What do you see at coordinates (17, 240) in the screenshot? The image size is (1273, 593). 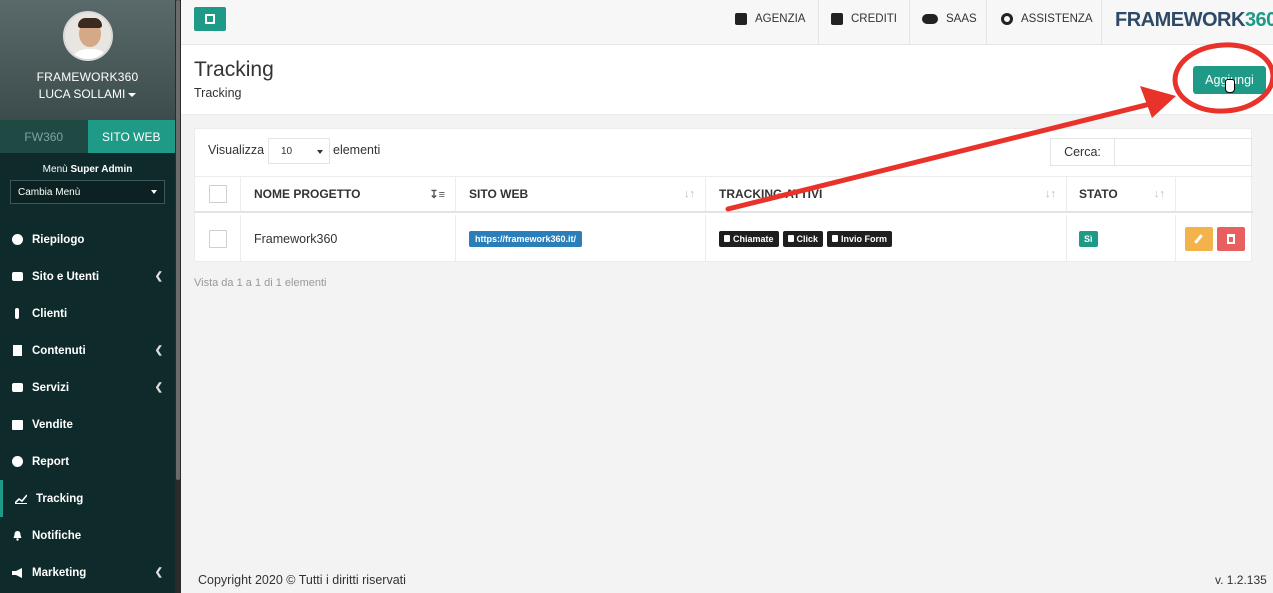 I see `dashboard-icon` at bounding box center [17, 240].